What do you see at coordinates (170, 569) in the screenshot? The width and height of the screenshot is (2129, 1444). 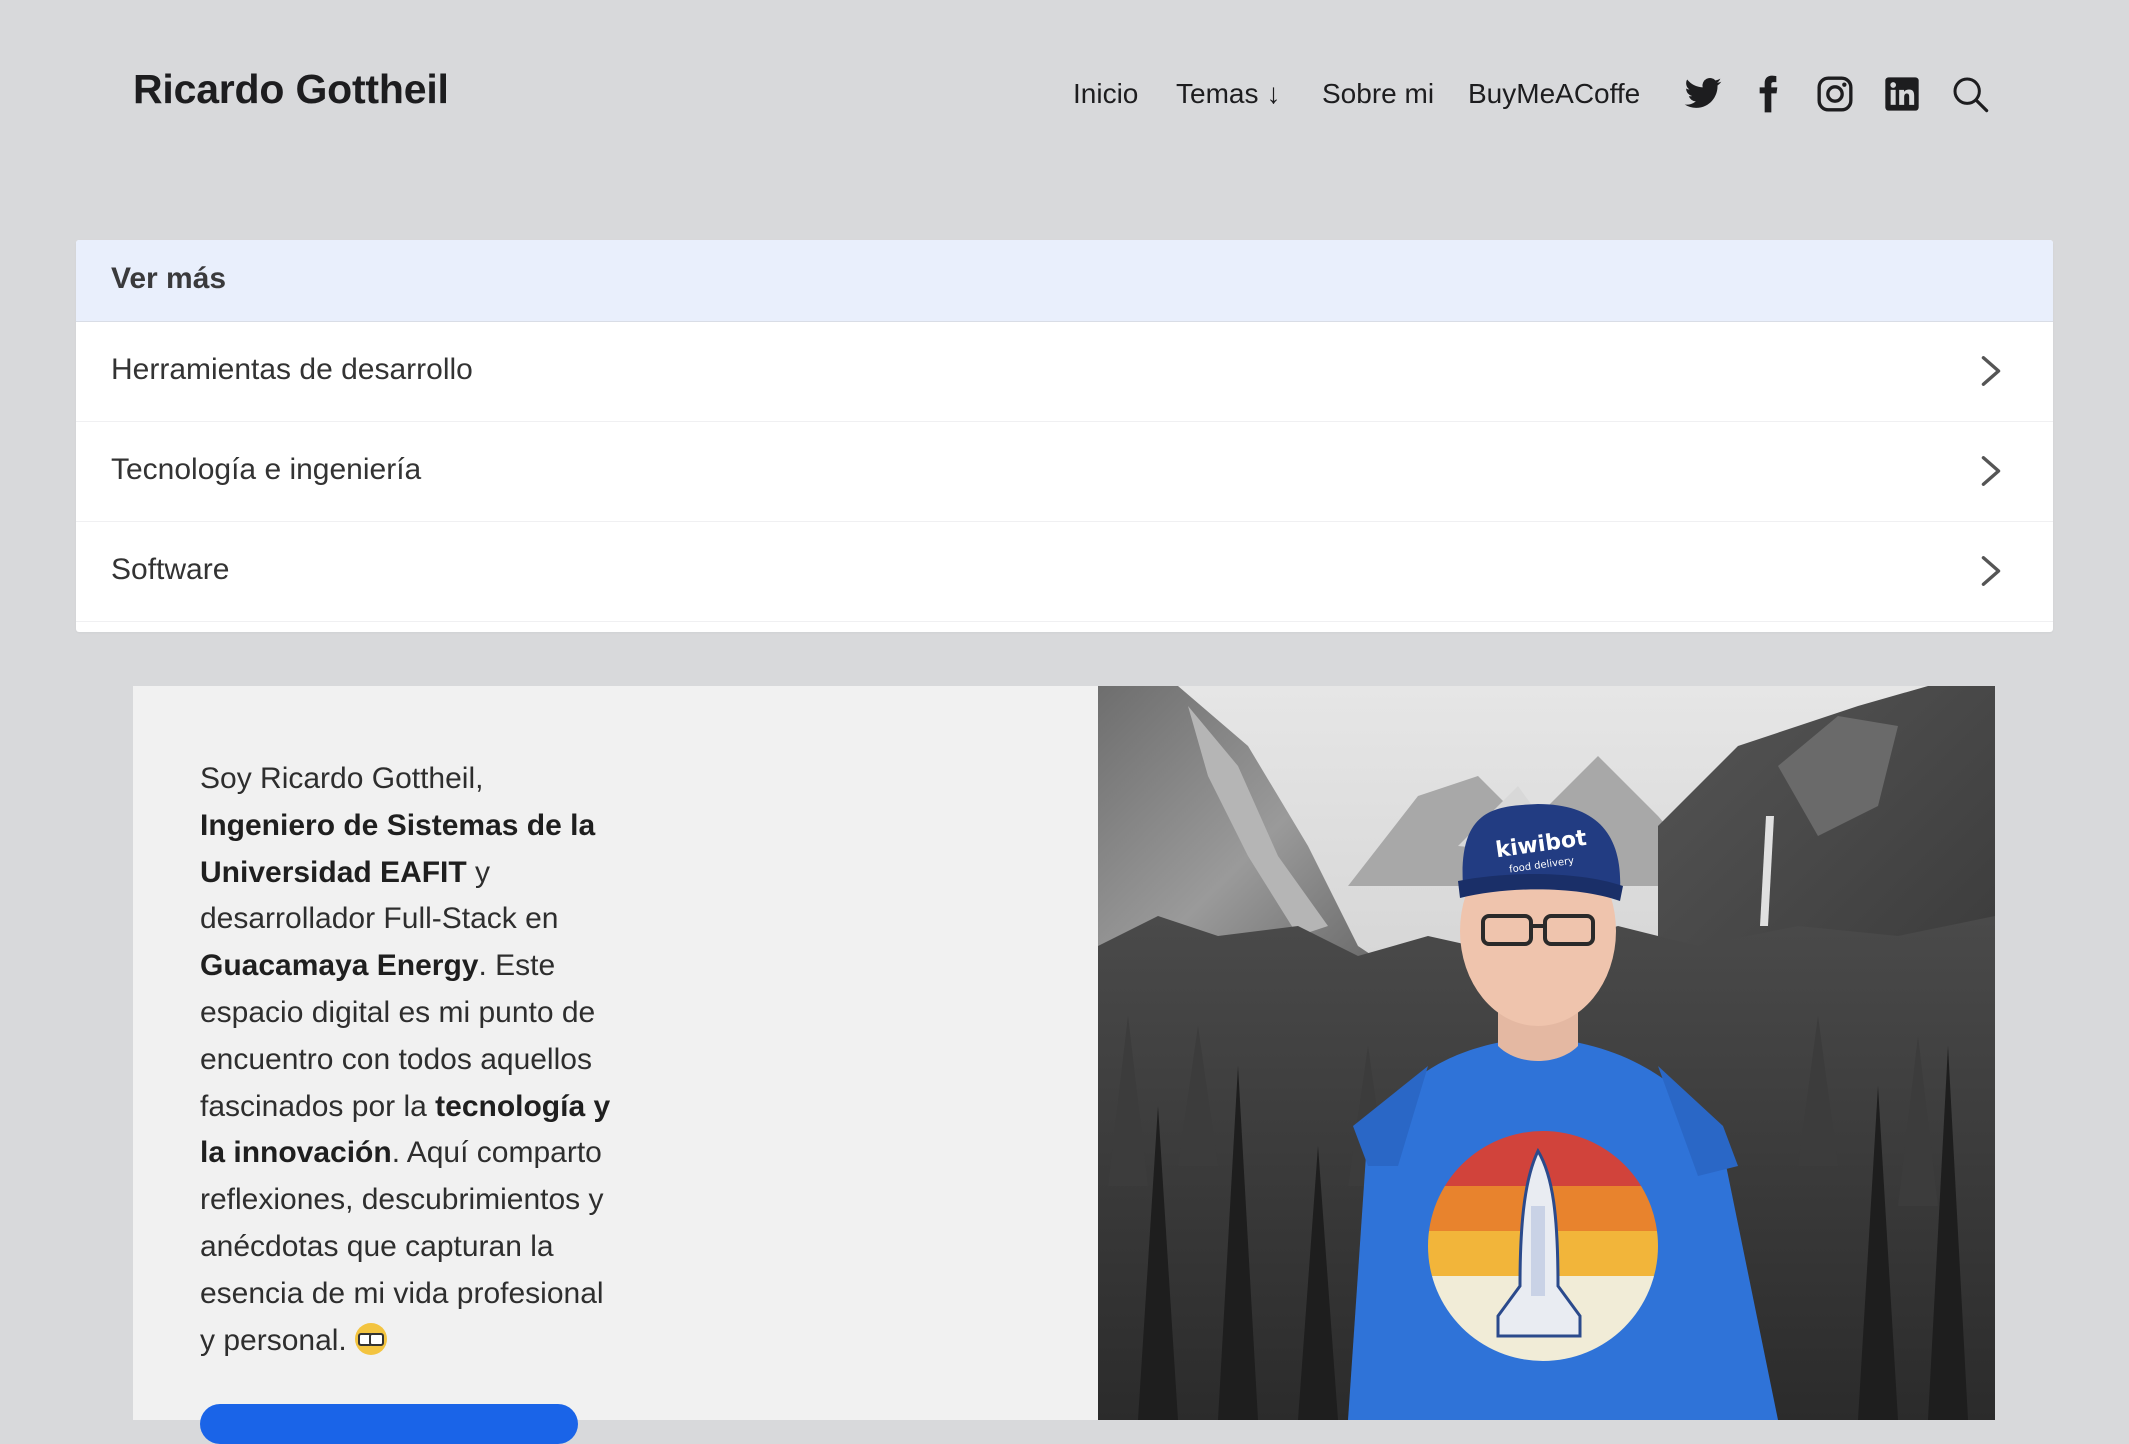 I see `list-item-label: Software` at bounding box center [170, 569].